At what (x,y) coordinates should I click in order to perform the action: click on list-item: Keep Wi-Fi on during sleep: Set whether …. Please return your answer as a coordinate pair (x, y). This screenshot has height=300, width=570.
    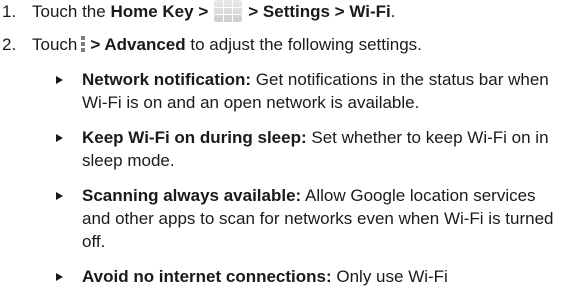
    Looking at the image, I should click on (311, 149).